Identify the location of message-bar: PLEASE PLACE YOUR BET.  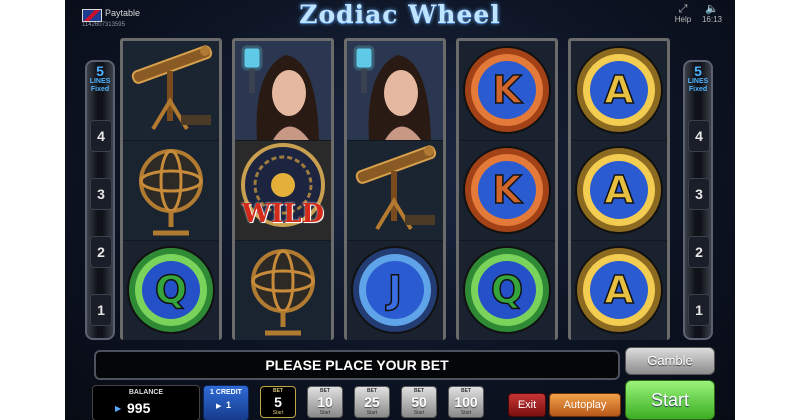
(357, 365).